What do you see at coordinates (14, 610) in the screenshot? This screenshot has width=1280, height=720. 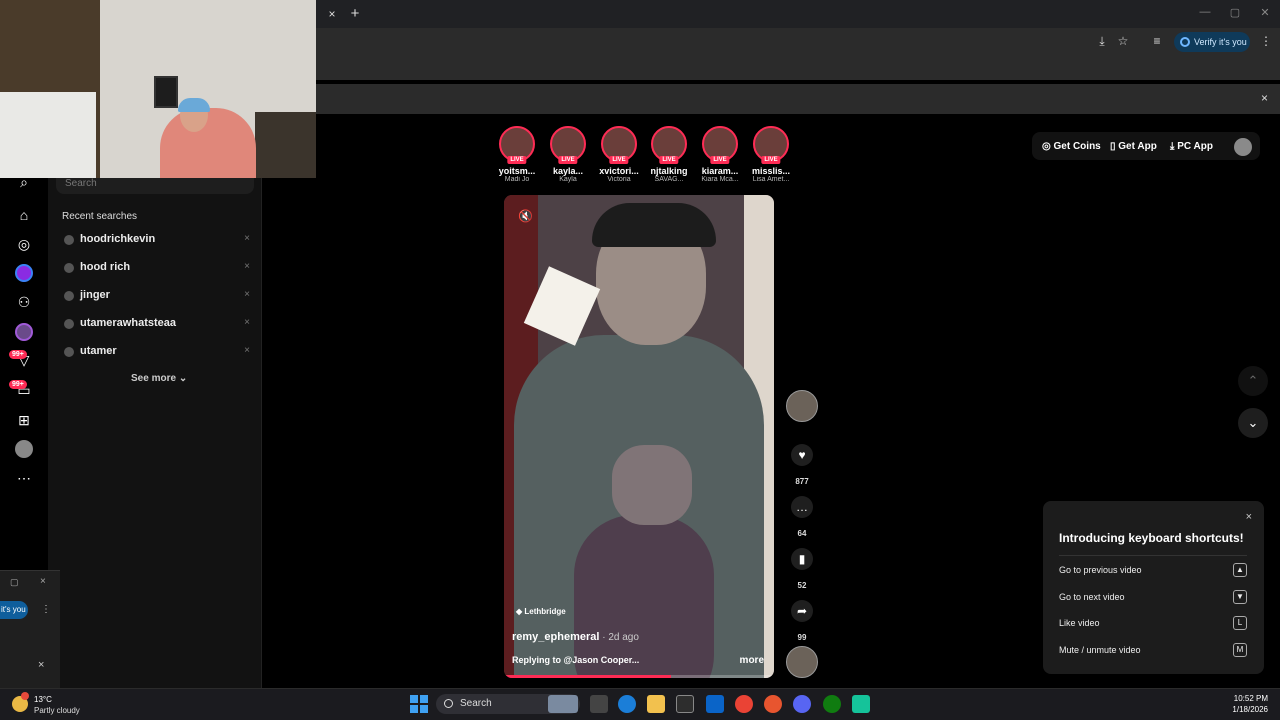 I see `verify-pill: it's you` at bounding box center [14, 610].